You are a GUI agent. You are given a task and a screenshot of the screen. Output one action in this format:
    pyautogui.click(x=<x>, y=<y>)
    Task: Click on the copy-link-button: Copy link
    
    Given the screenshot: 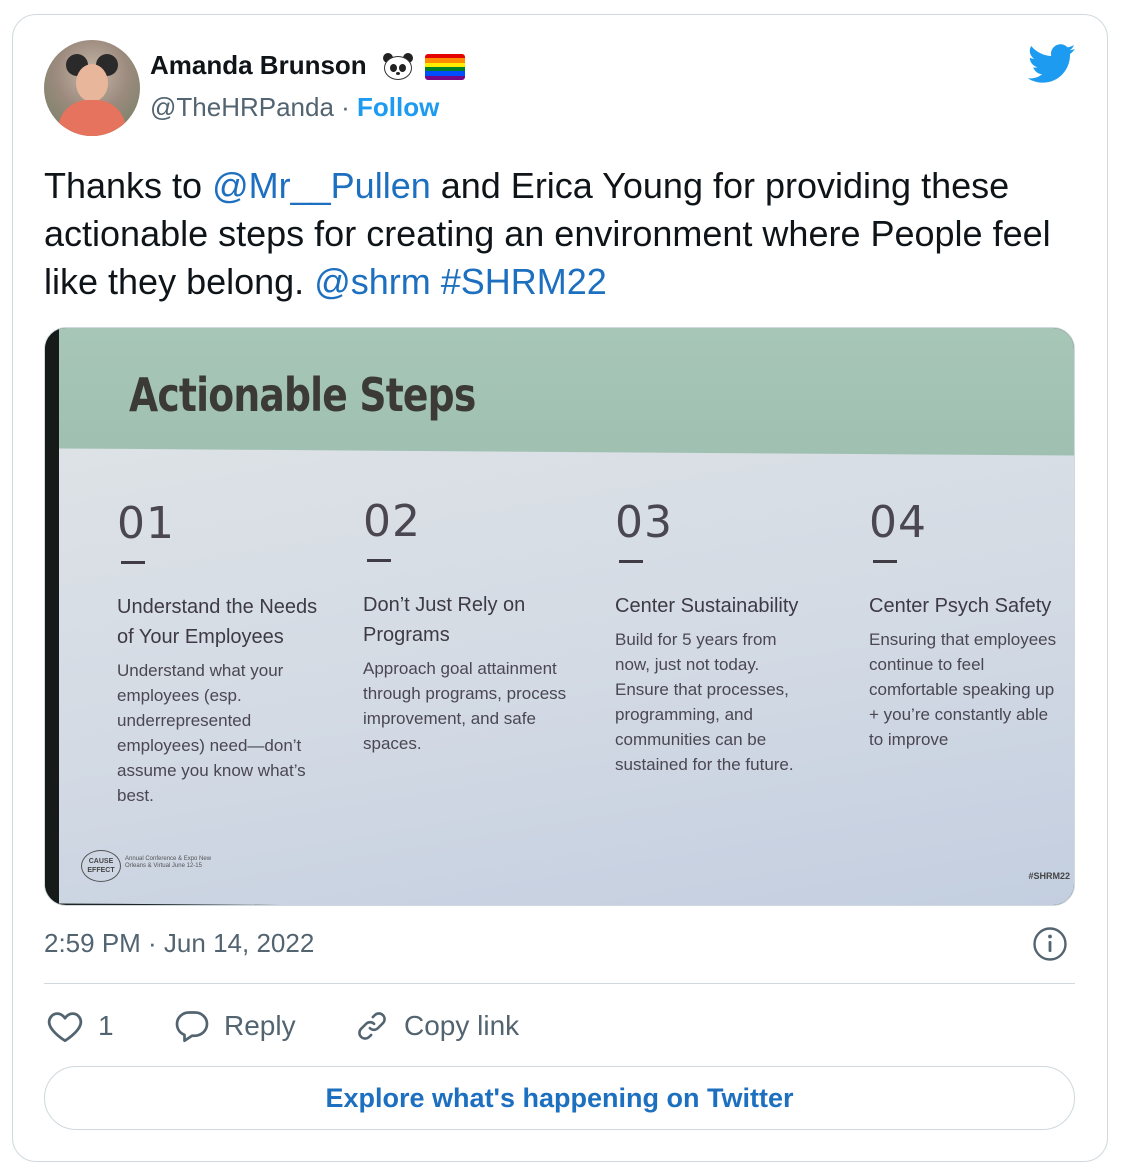 What is the action you would take?
    pyautogui.click(x=436, y=1026)
    